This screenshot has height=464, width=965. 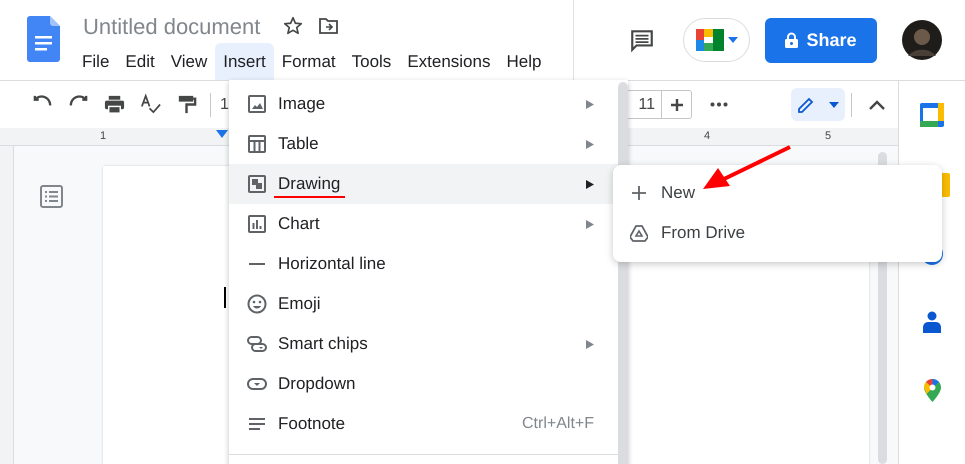 I want to click on ruler-number: 1, so click(x=103, y=136).